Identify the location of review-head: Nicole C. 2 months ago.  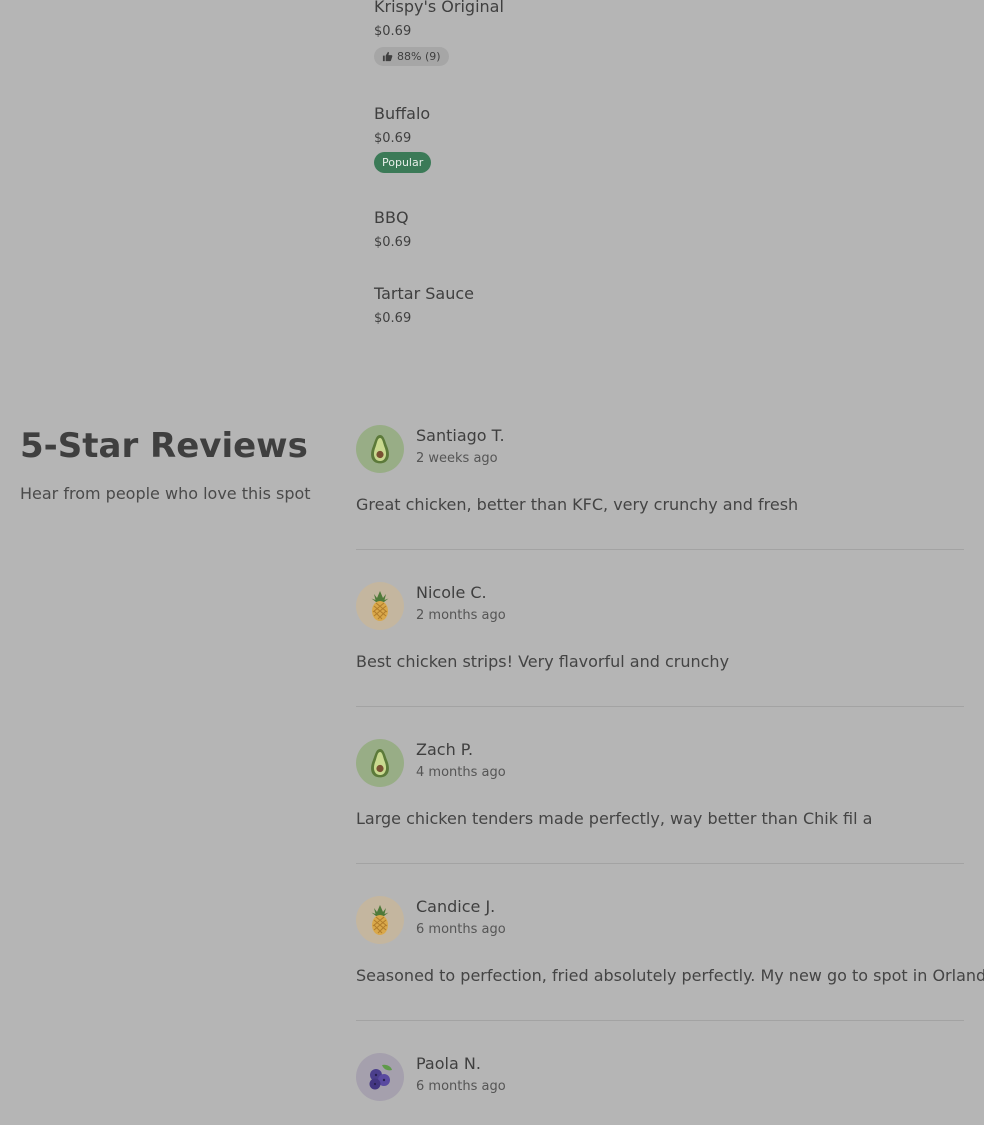
(660, 606).